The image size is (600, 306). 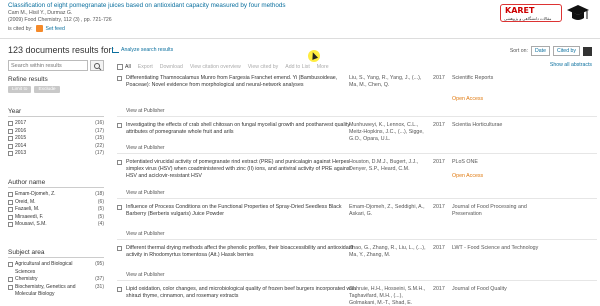 I want to click on sort-cited-by-select: Cited by, so click(x=566, y=51).